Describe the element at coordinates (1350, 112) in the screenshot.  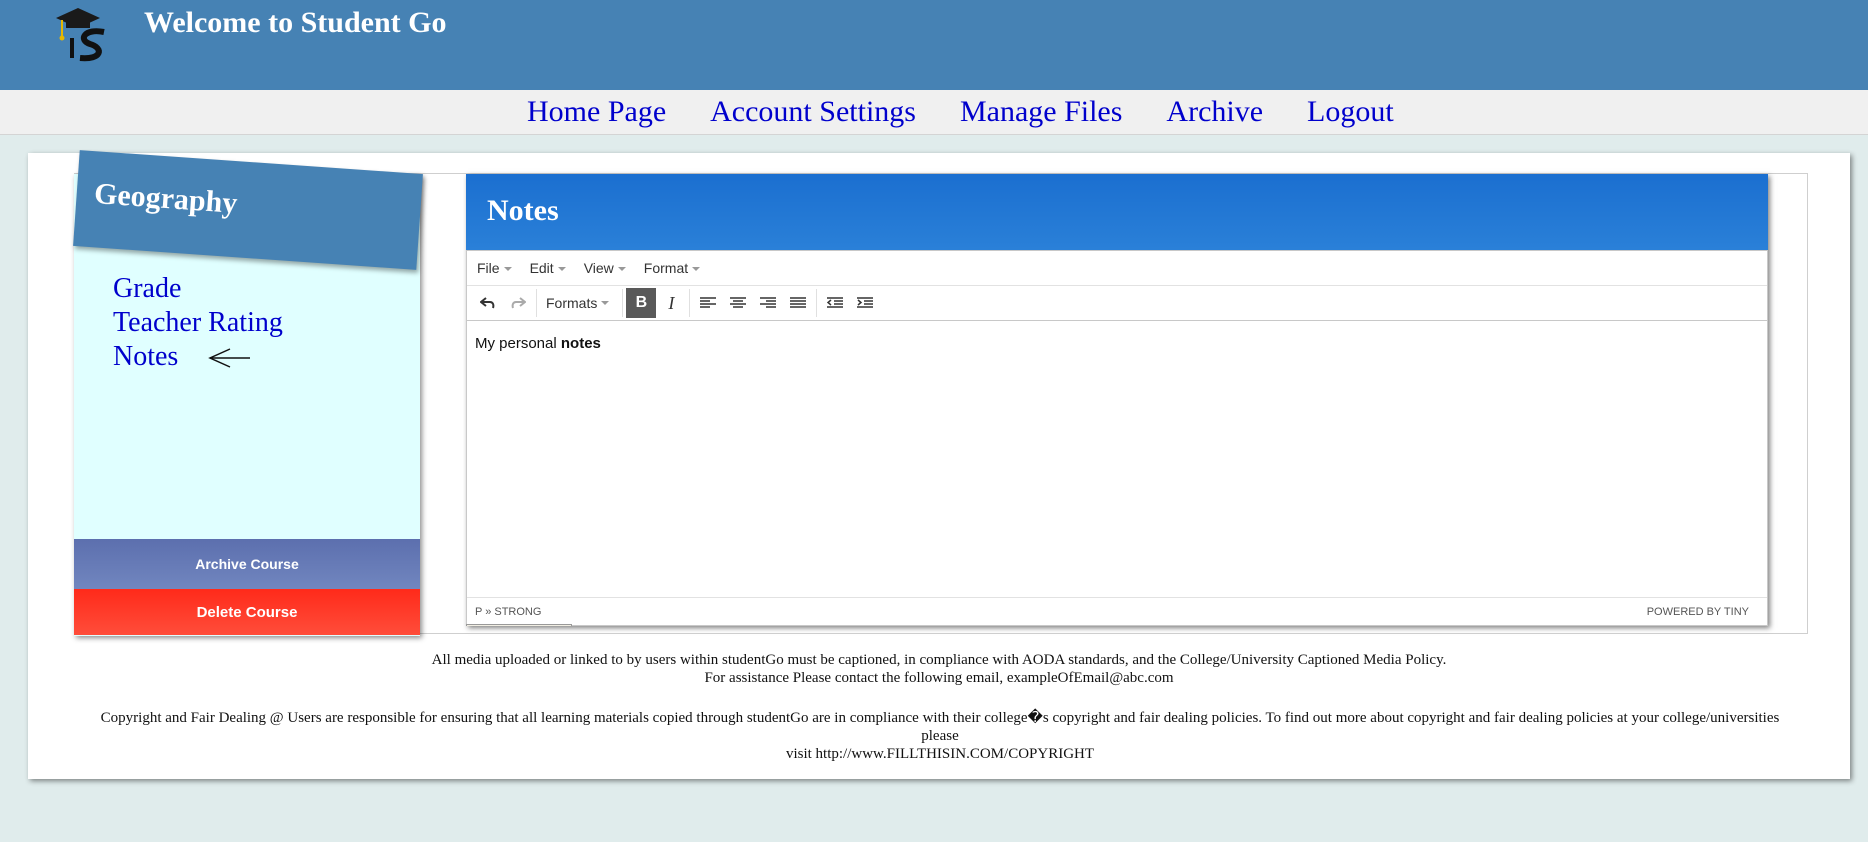
I see `nav-logout: Logout` at that location.